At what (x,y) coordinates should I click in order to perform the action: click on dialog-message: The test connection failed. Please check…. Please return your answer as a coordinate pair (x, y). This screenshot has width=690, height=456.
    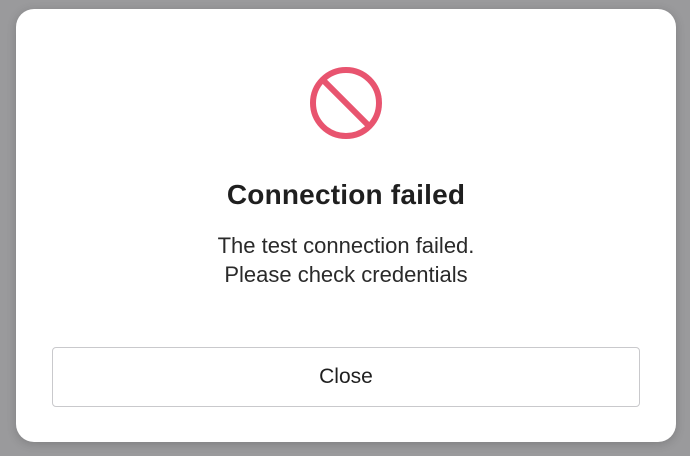
    Looking at the image, I should click on (346, 260).